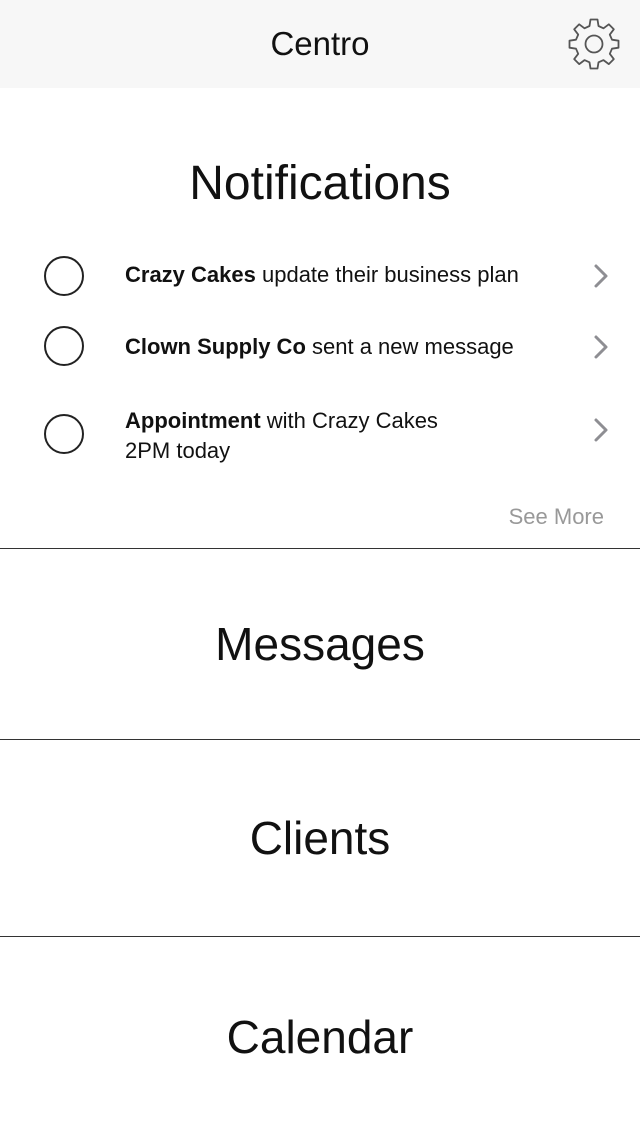 This screenshot has height=1136, width=640. I want to click on notification-sender: Clown Supply Co, so click(215, 346).